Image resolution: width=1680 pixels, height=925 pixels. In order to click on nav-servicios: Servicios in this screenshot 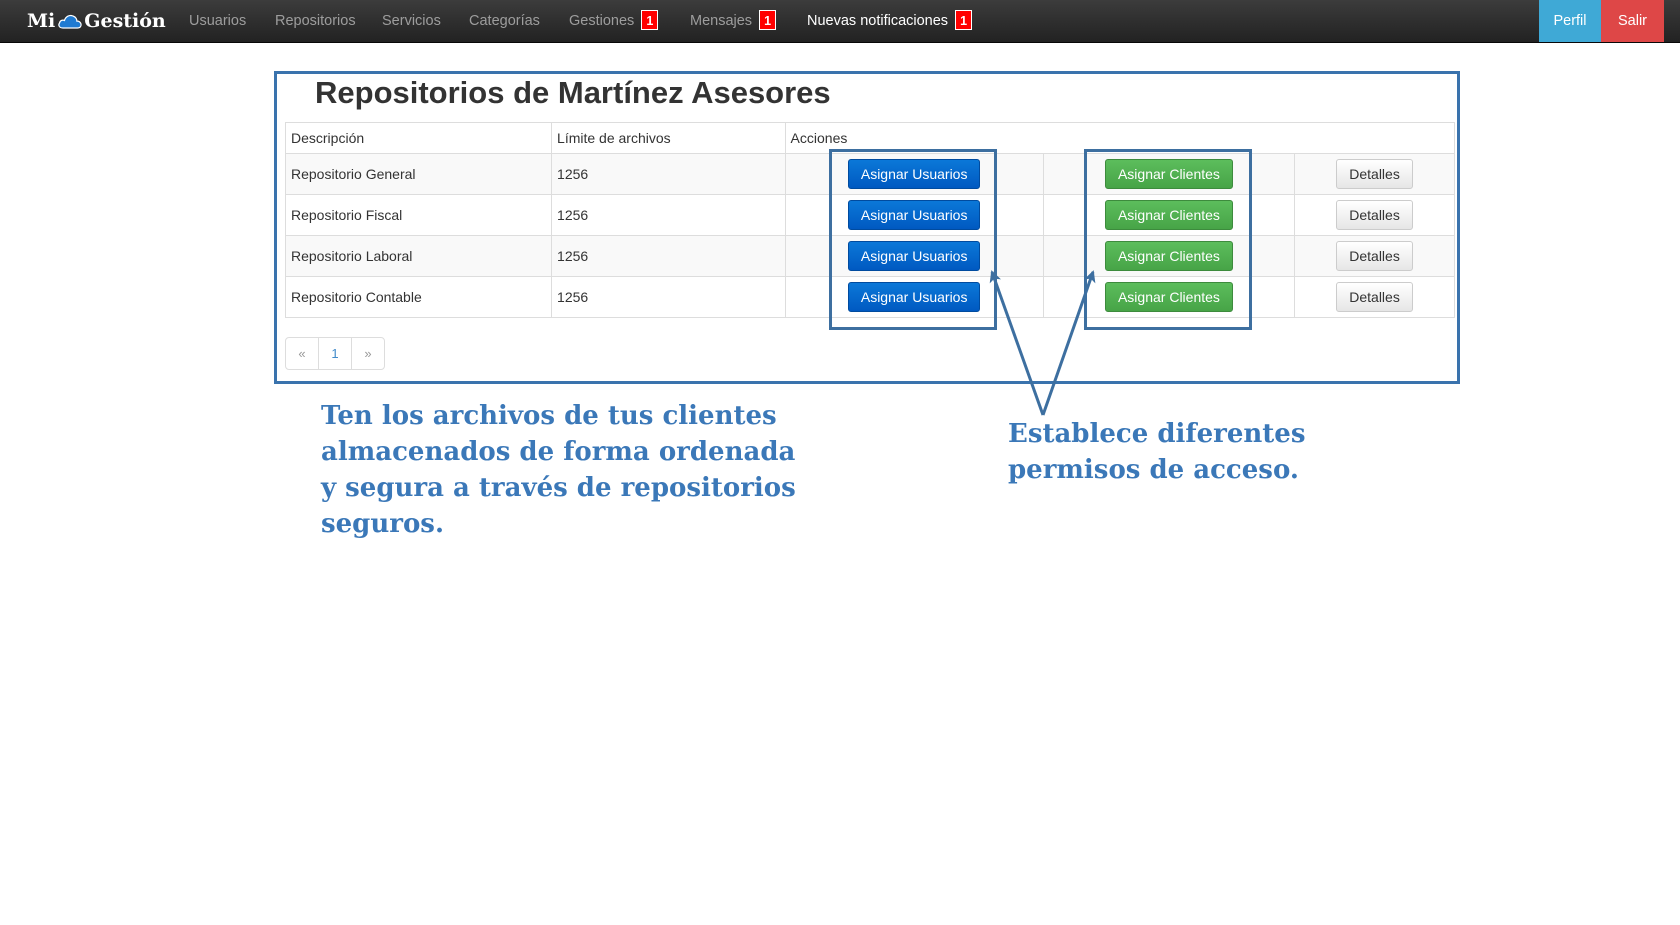, I will do `click(411, 21)`.